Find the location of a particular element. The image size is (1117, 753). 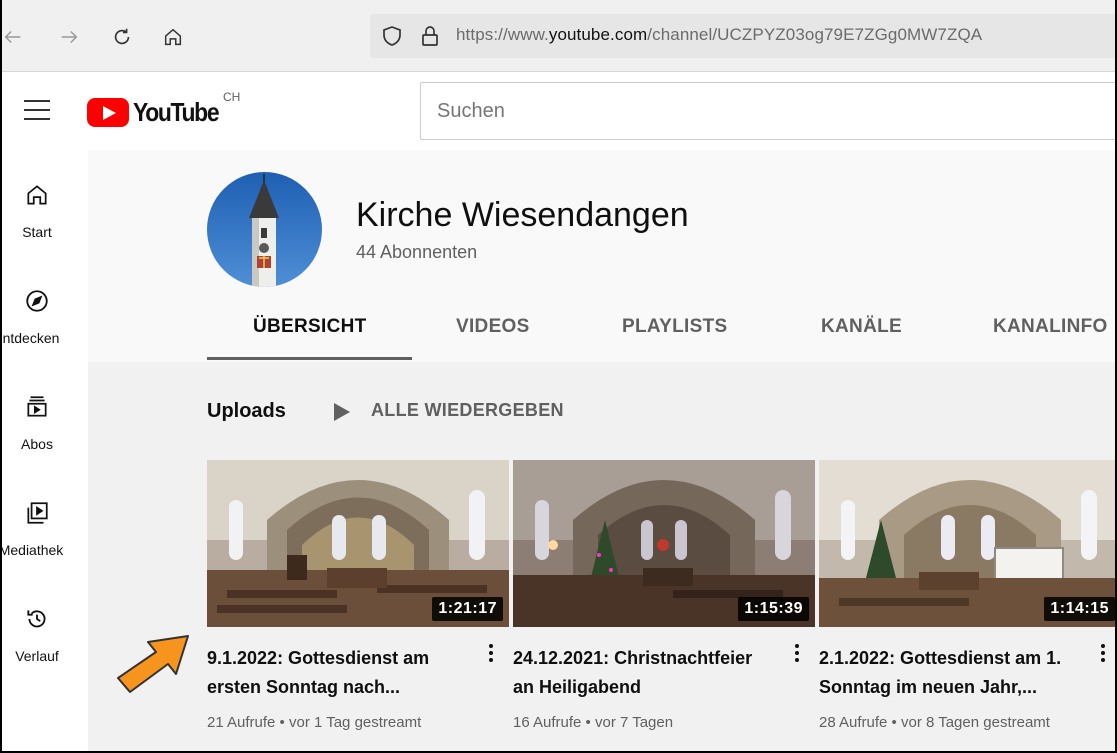

sidebar-item-label: Start is located at coordinates (37, 232).